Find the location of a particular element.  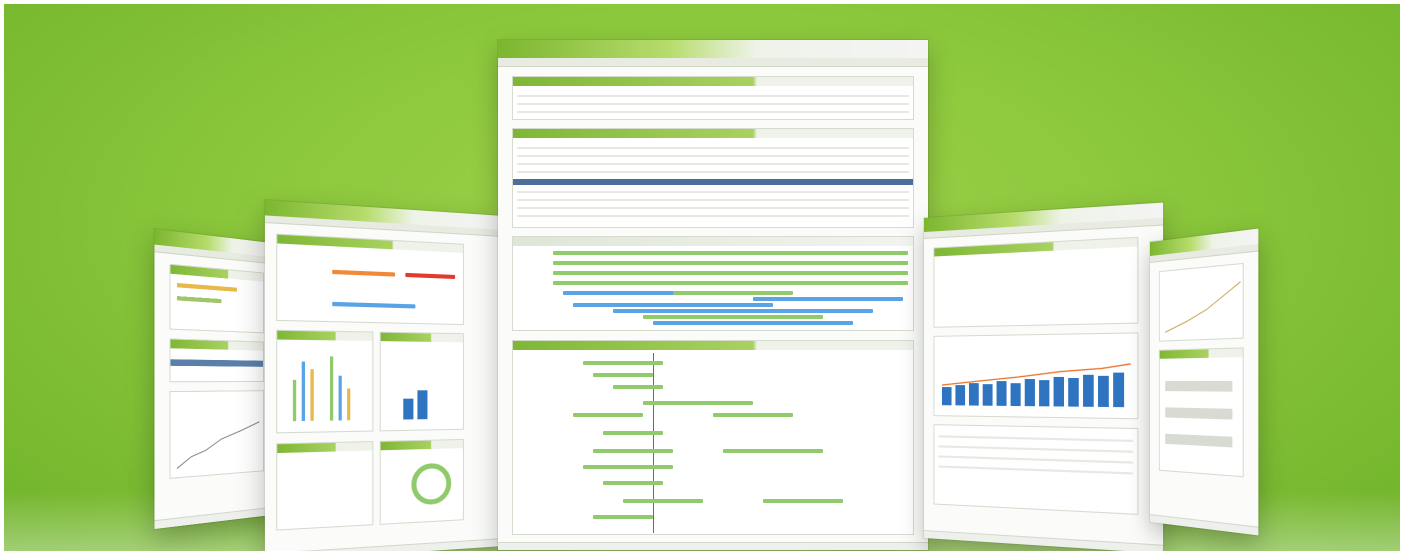

panel-kpi is located at coordinates (370, 280).